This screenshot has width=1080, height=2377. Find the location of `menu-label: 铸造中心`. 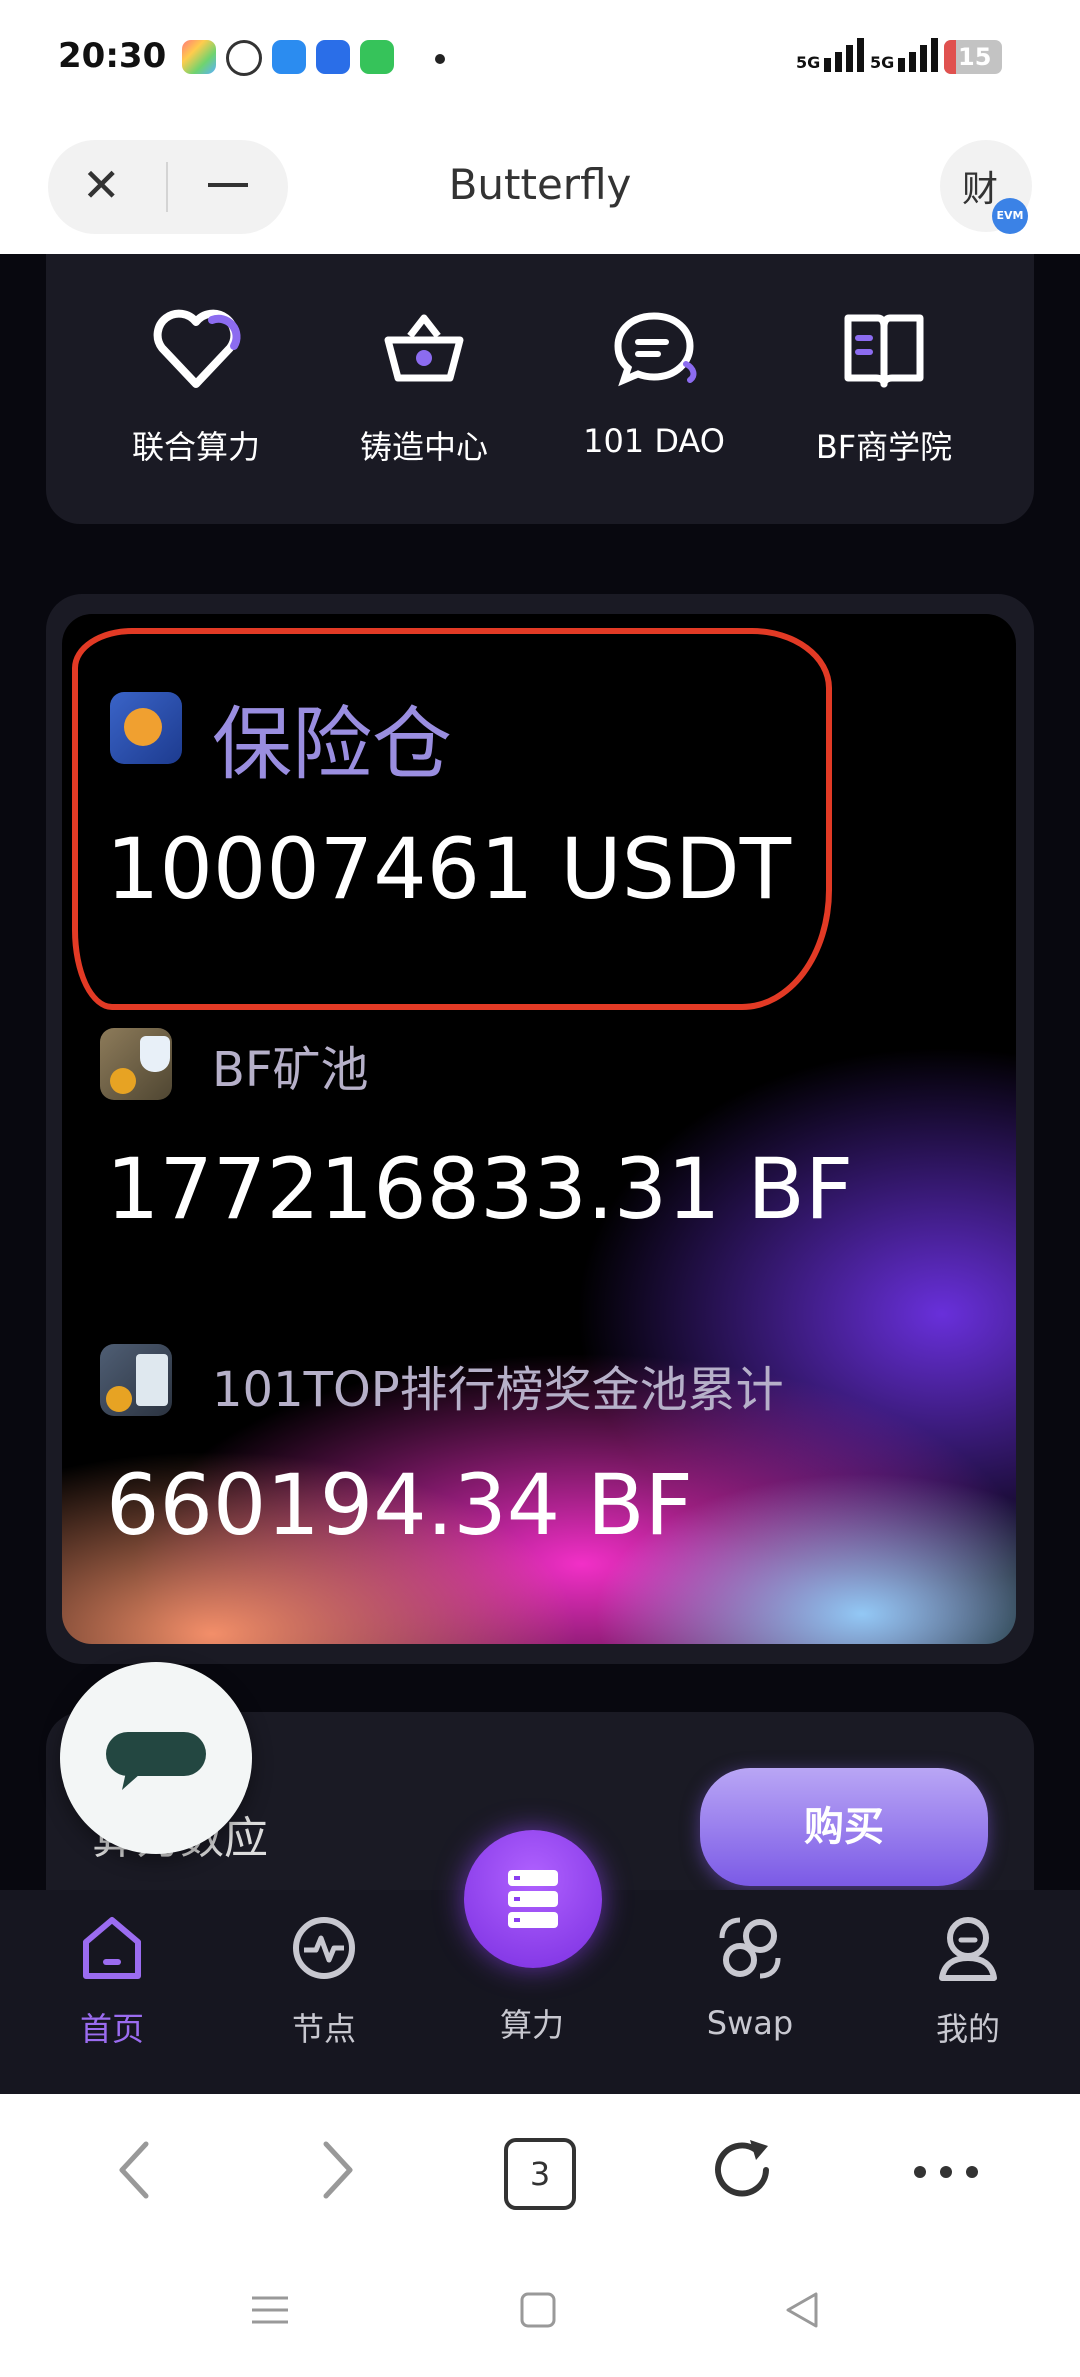

menu-label: 铸造中心 is located at coordinates (423, 447).